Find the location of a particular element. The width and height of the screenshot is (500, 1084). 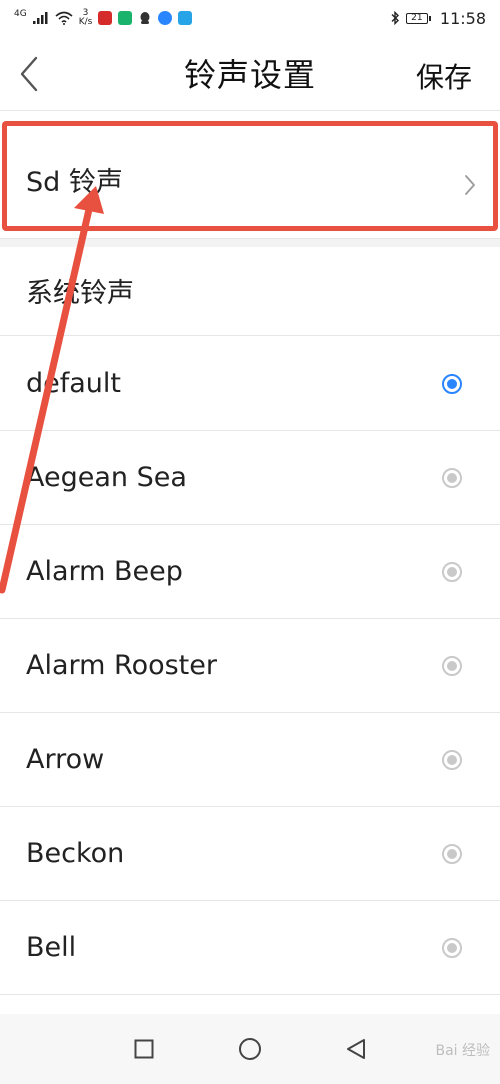

status-left: 4G 3 K/s is located at coordinates (103, 18).